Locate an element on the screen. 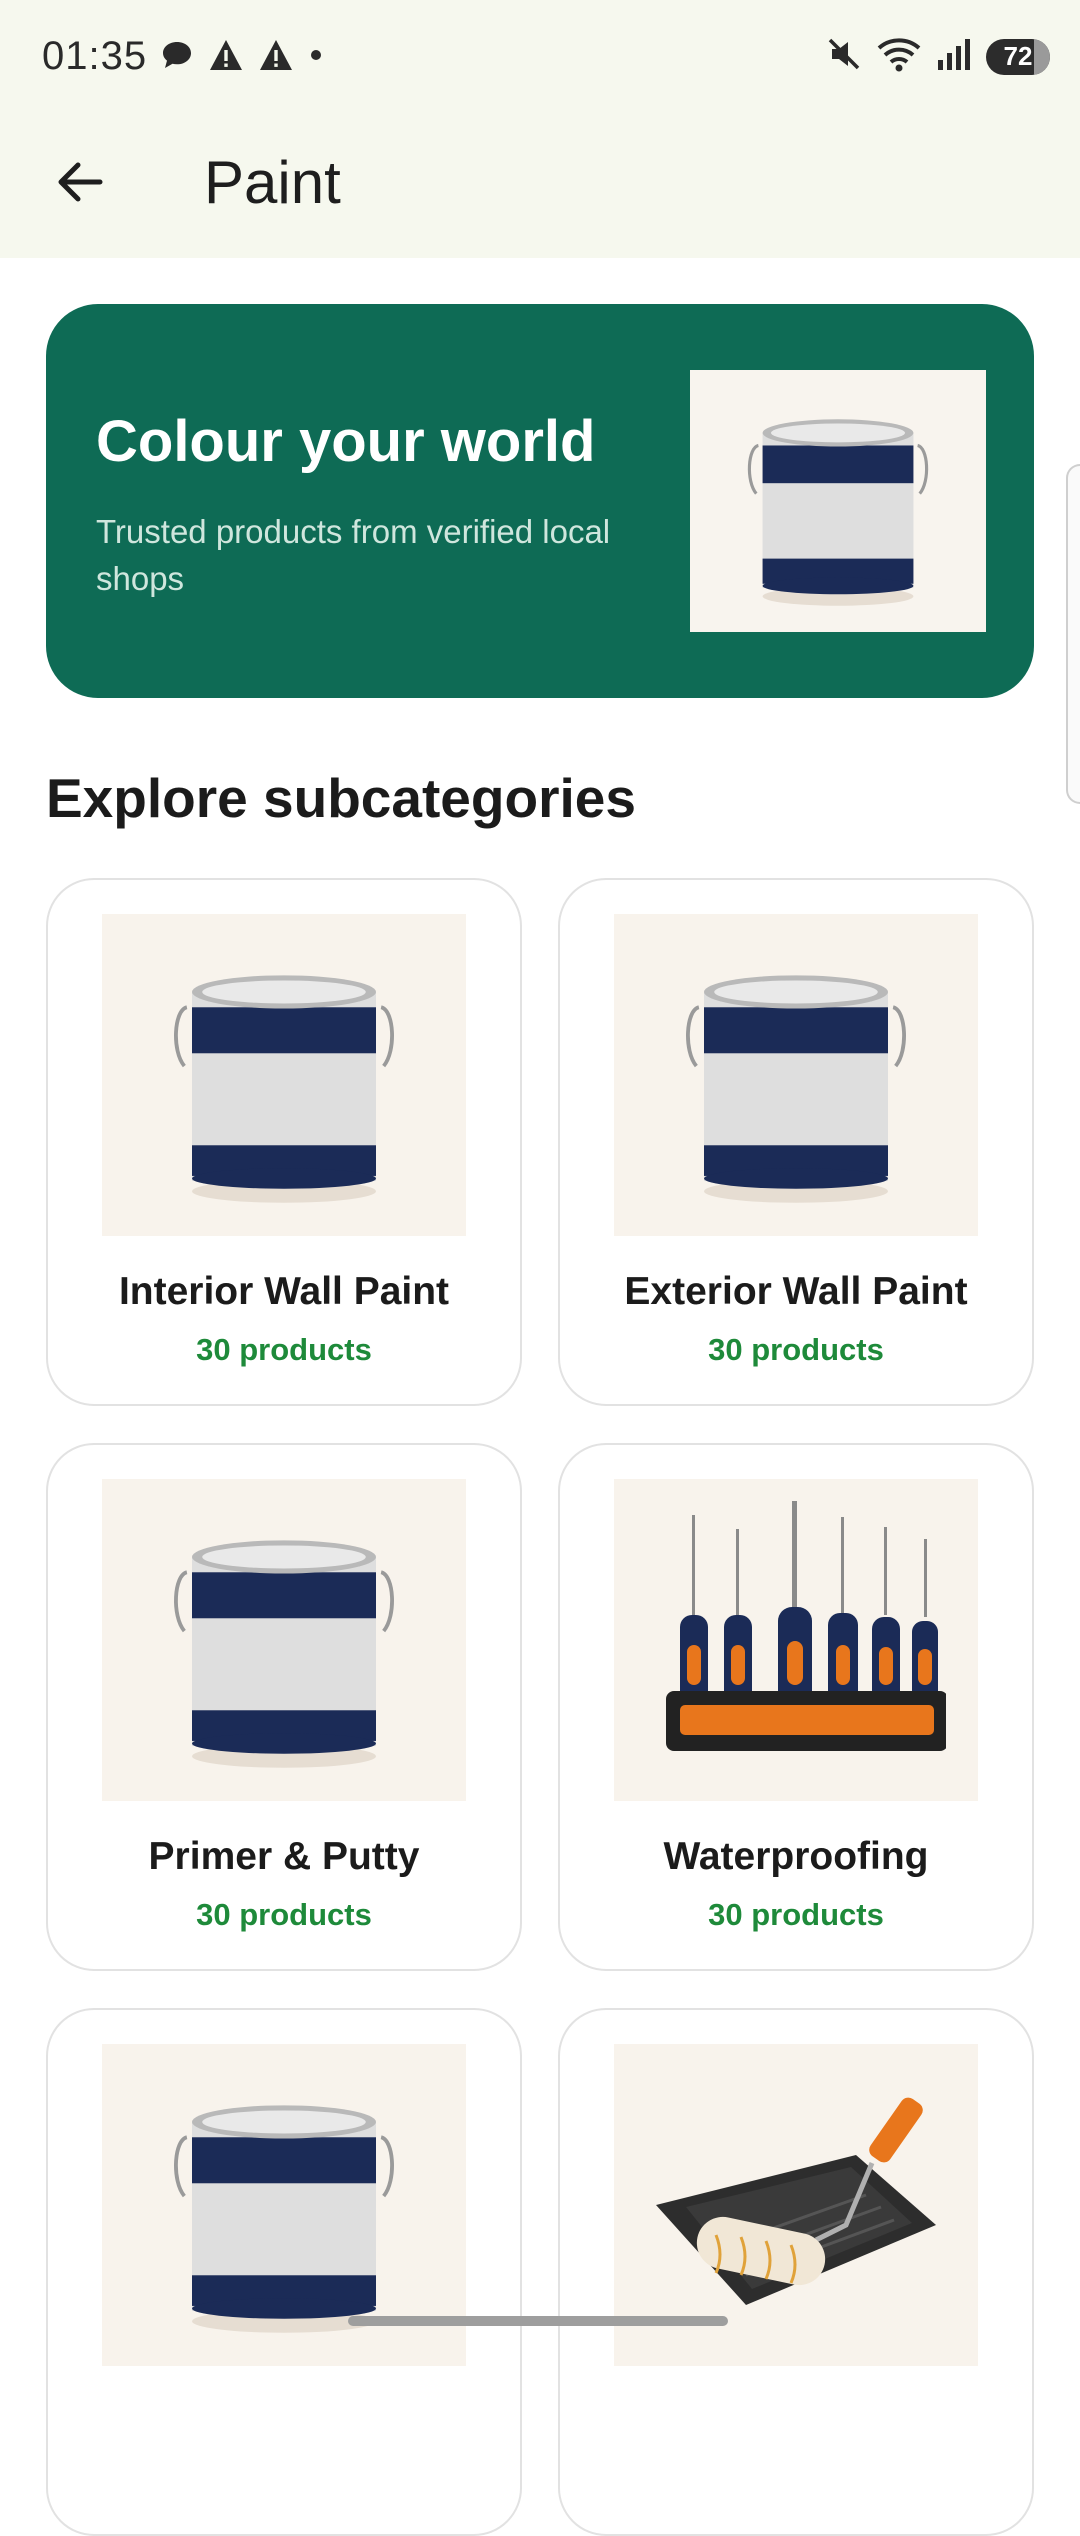 This screenshot has width=1080, height=2536. status-time: 01:35 is located at coordinates (95, 56).